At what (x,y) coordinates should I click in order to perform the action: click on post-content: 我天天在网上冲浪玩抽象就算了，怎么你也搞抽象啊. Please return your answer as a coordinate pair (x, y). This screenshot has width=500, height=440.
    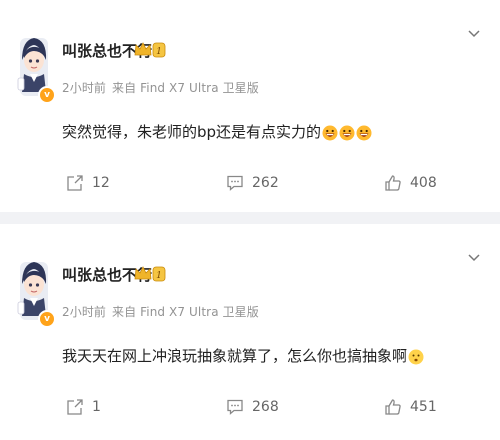
    Looking at the image, I should click on (243, 355).